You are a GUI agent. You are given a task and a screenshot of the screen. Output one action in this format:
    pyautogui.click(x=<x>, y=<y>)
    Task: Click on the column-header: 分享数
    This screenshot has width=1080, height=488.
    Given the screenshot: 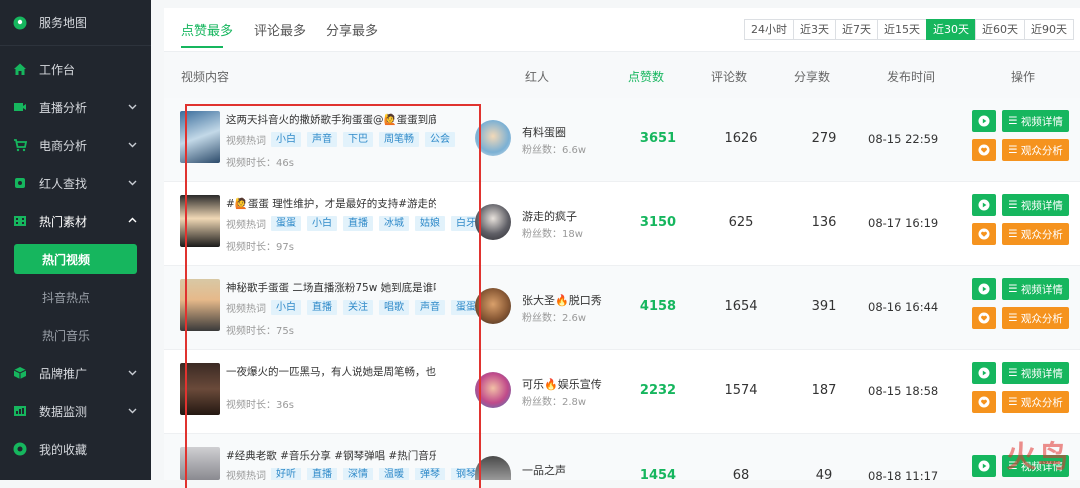 What is the action you would take?
    pyautogui.click(x=812, y=76)
    